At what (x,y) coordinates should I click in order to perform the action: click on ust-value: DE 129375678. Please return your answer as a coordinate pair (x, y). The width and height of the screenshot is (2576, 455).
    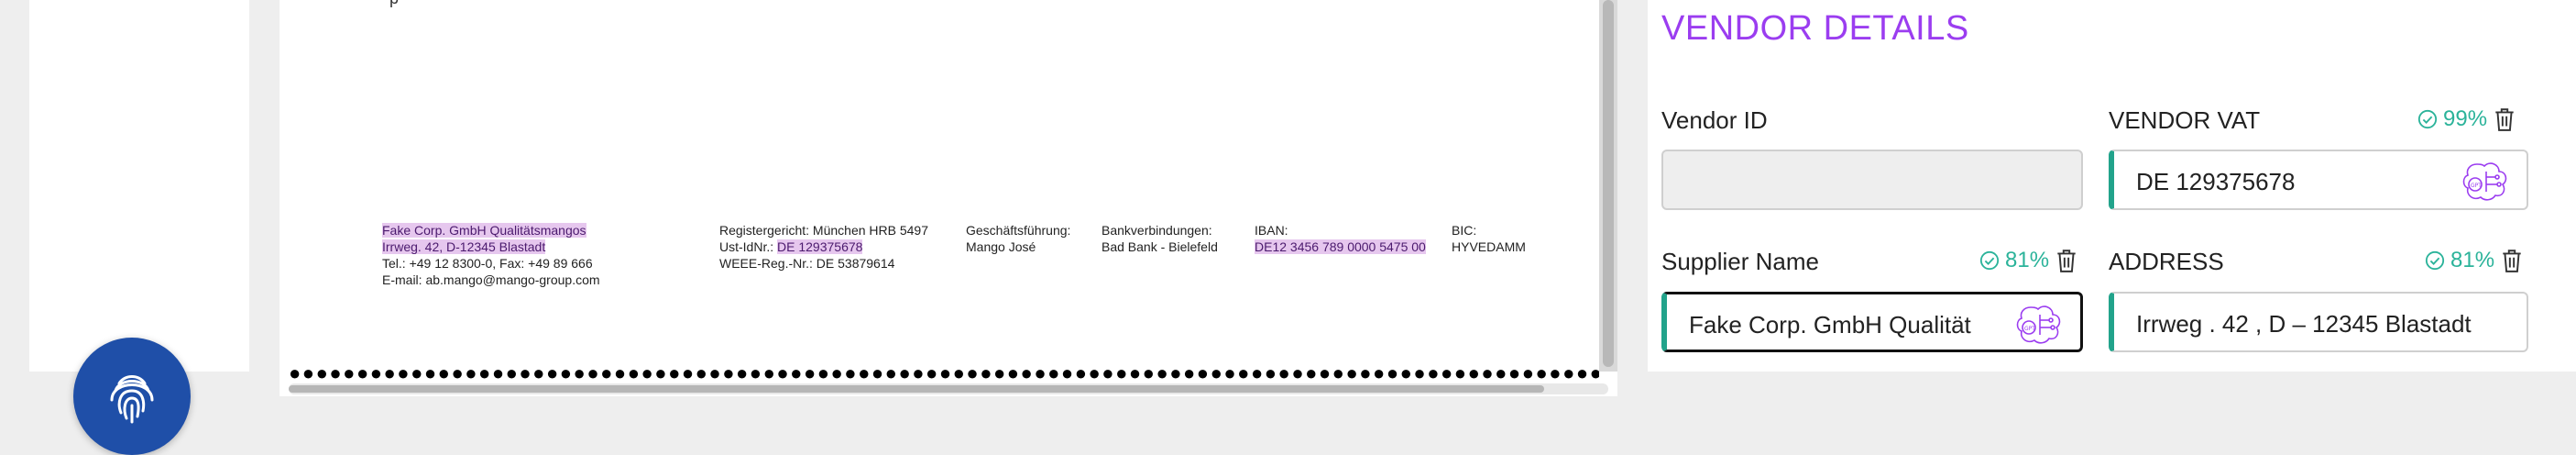
    Looking at the image, I should click on (820, 246).